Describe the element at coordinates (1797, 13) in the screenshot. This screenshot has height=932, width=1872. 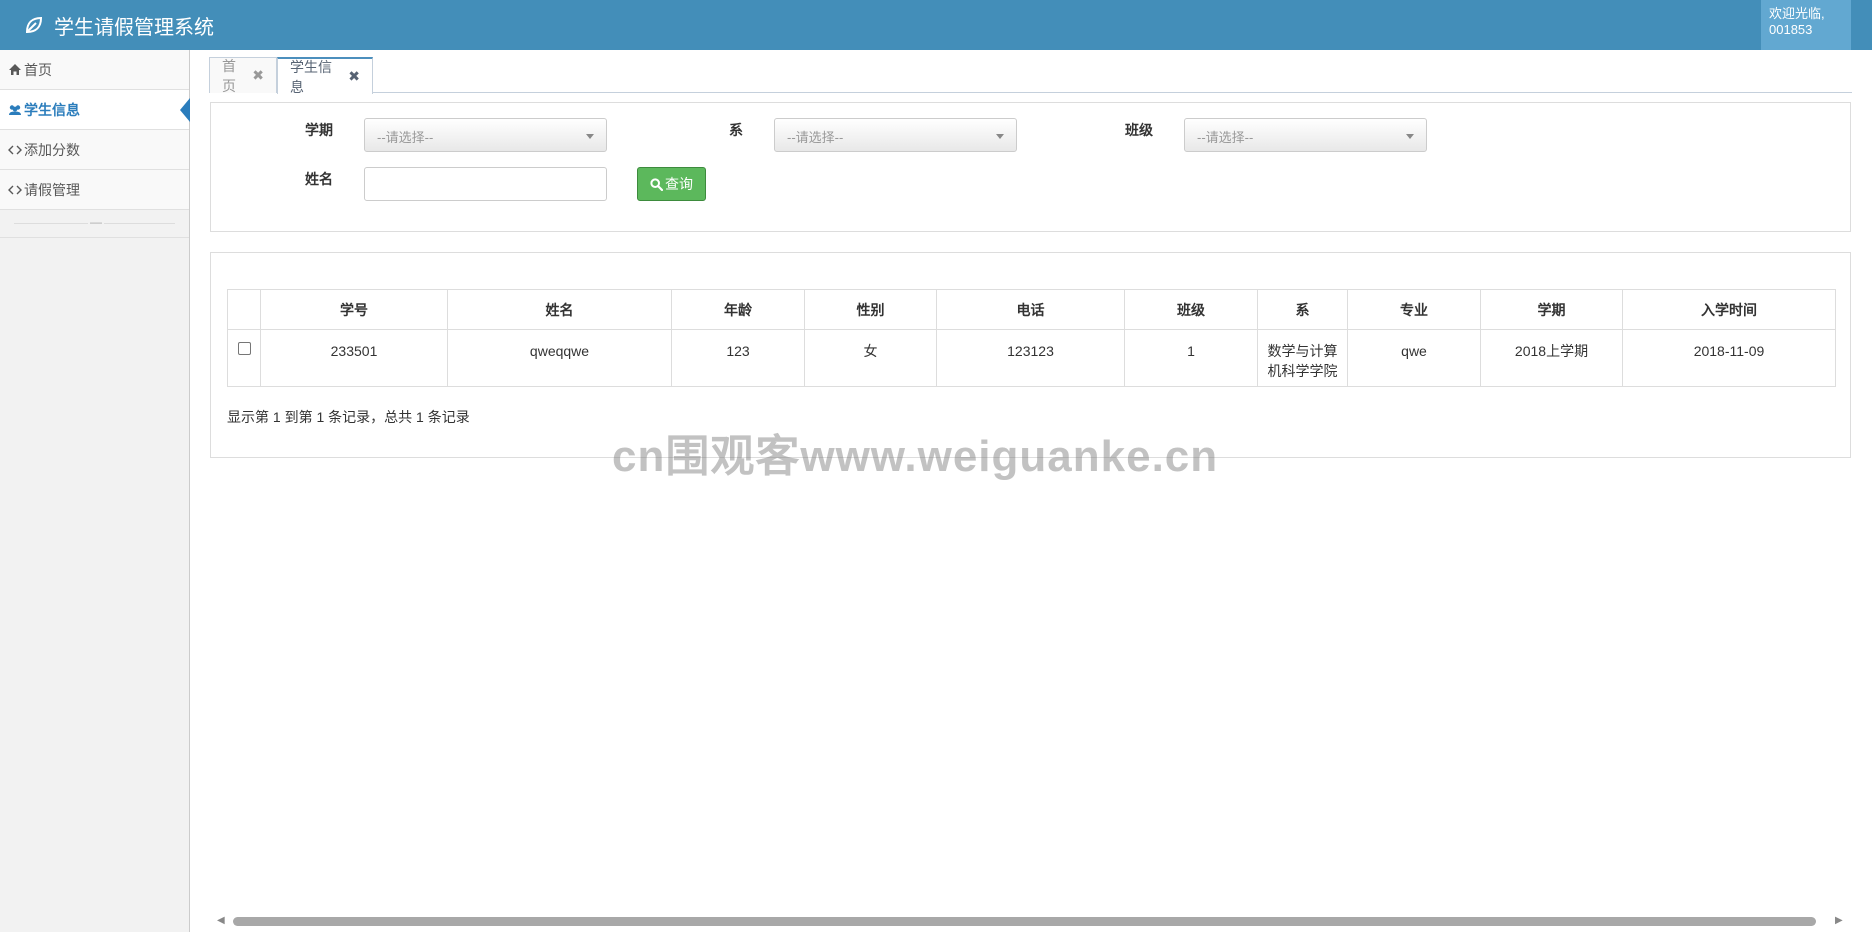
I see `welcome-text: 欢迎光临,` at that location.